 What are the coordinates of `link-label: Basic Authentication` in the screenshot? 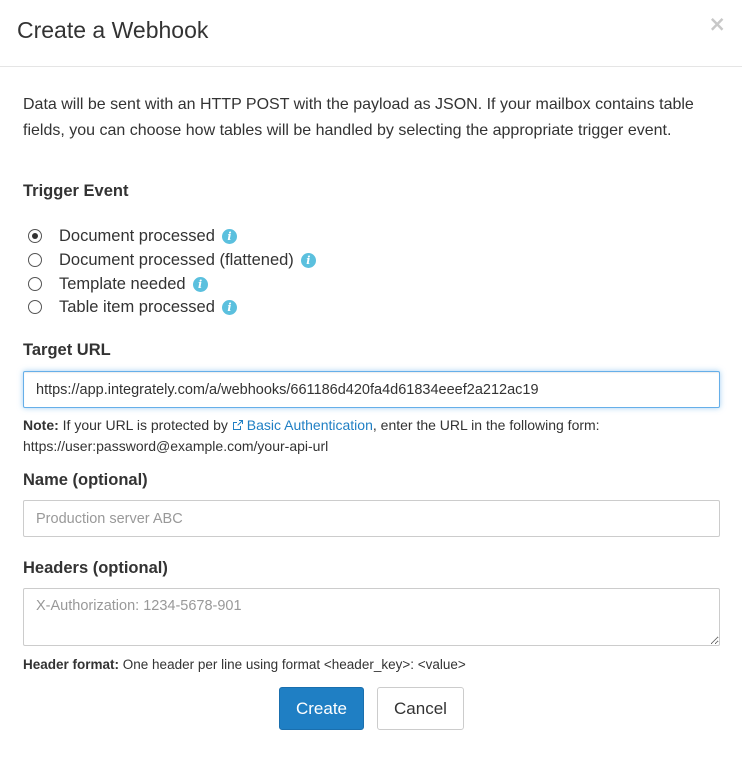 It's located at (309, 425).